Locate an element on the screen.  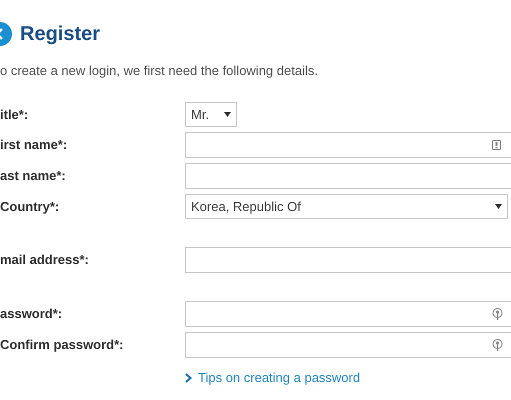
country-dropdown: Korea, Republic Of is located at coordinates (346, 206).